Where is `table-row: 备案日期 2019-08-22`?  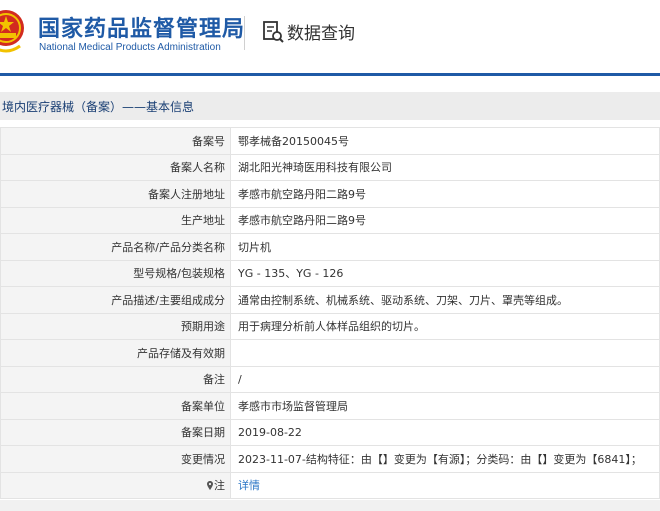
table-row: 备案日期 2019-08-22 is located at coordinates (330, 432).